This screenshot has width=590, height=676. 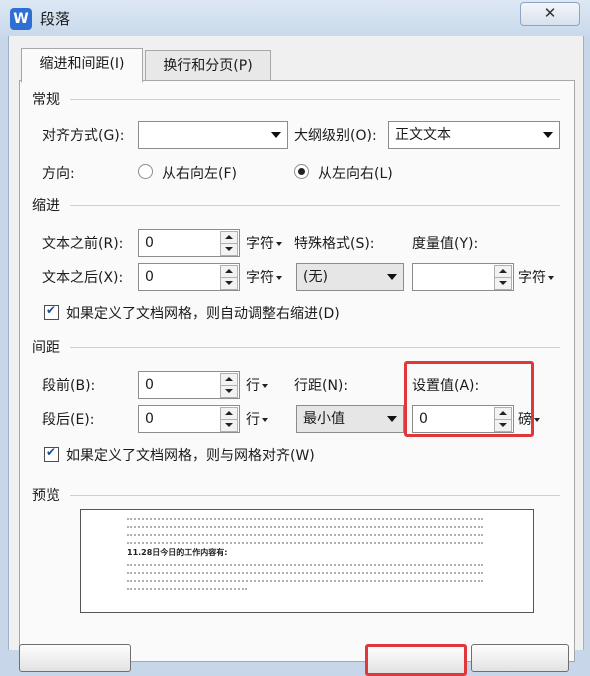 What do you see at coordinates (520, 658) in the screenshot?
I see `cancel-button` at bounding box center [520, 658].